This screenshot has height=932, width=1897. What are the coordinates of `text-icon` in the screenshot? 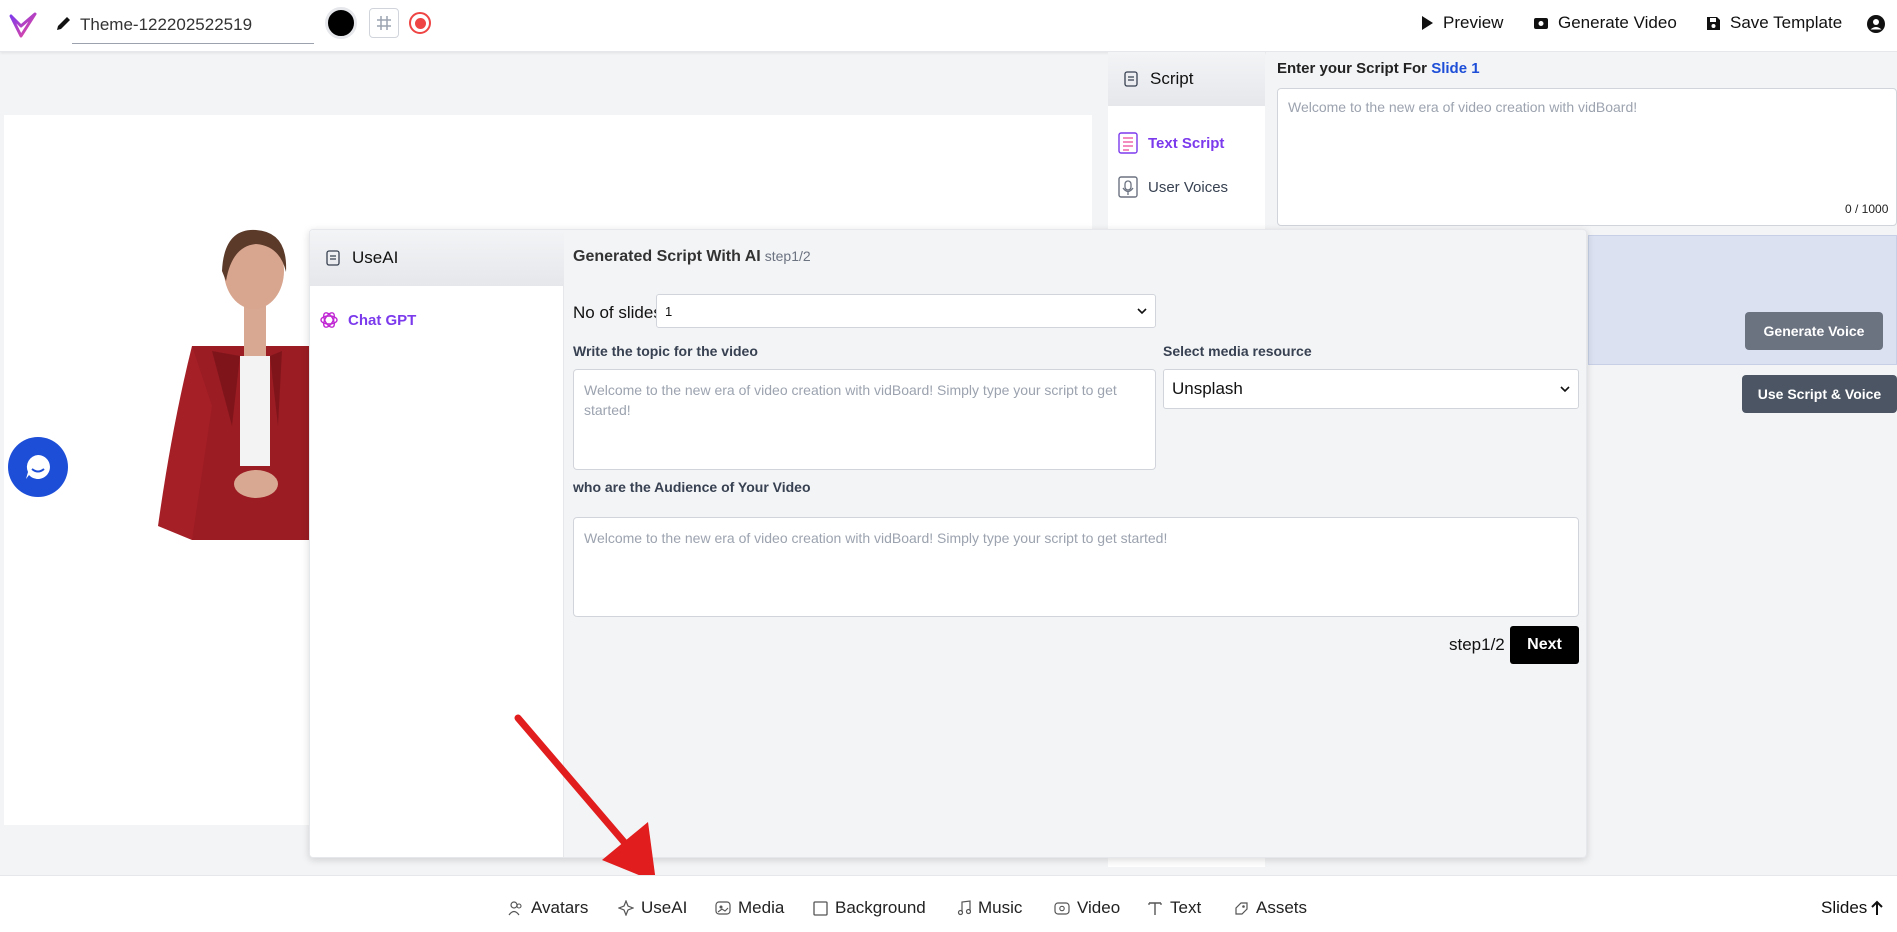 It's located at (1155, 908).